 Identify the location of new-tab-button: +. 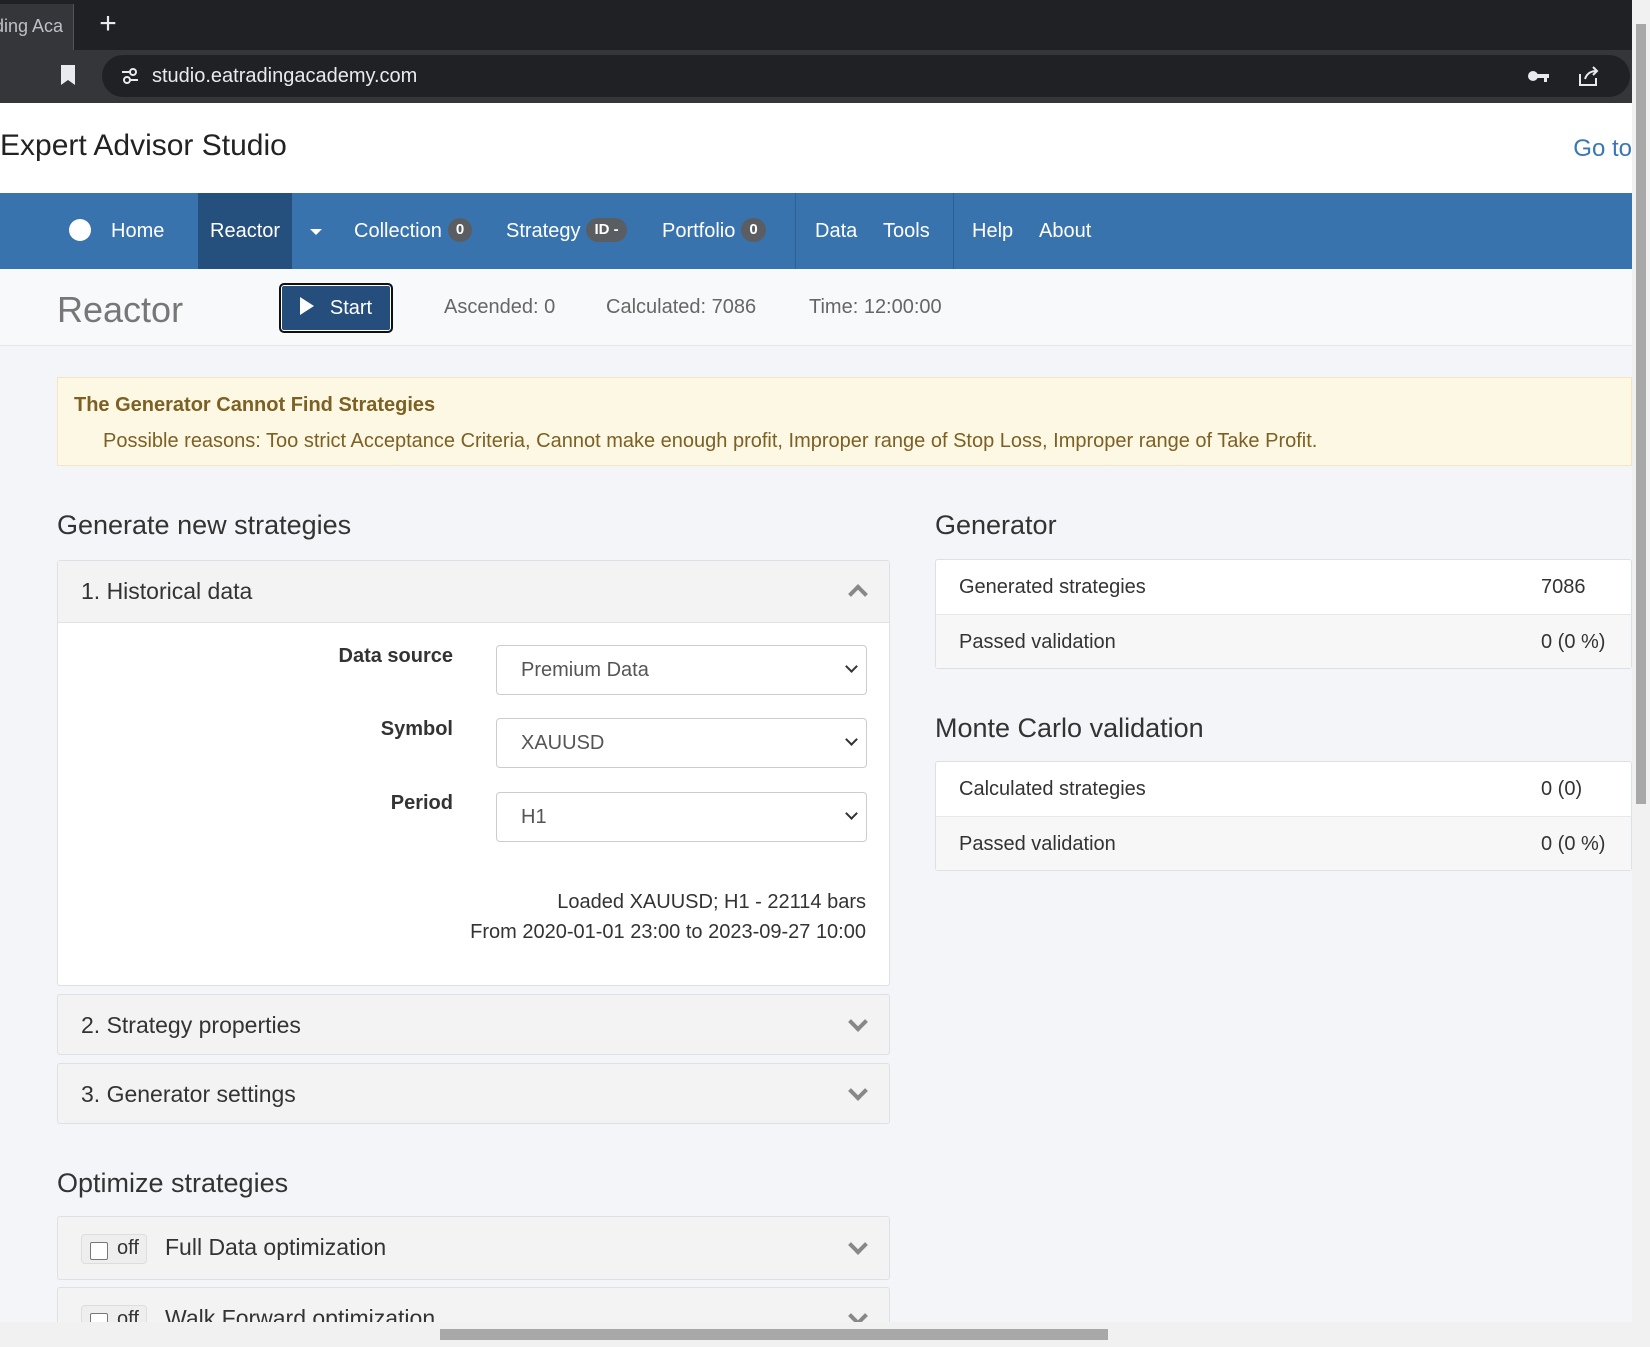
(108, 24).